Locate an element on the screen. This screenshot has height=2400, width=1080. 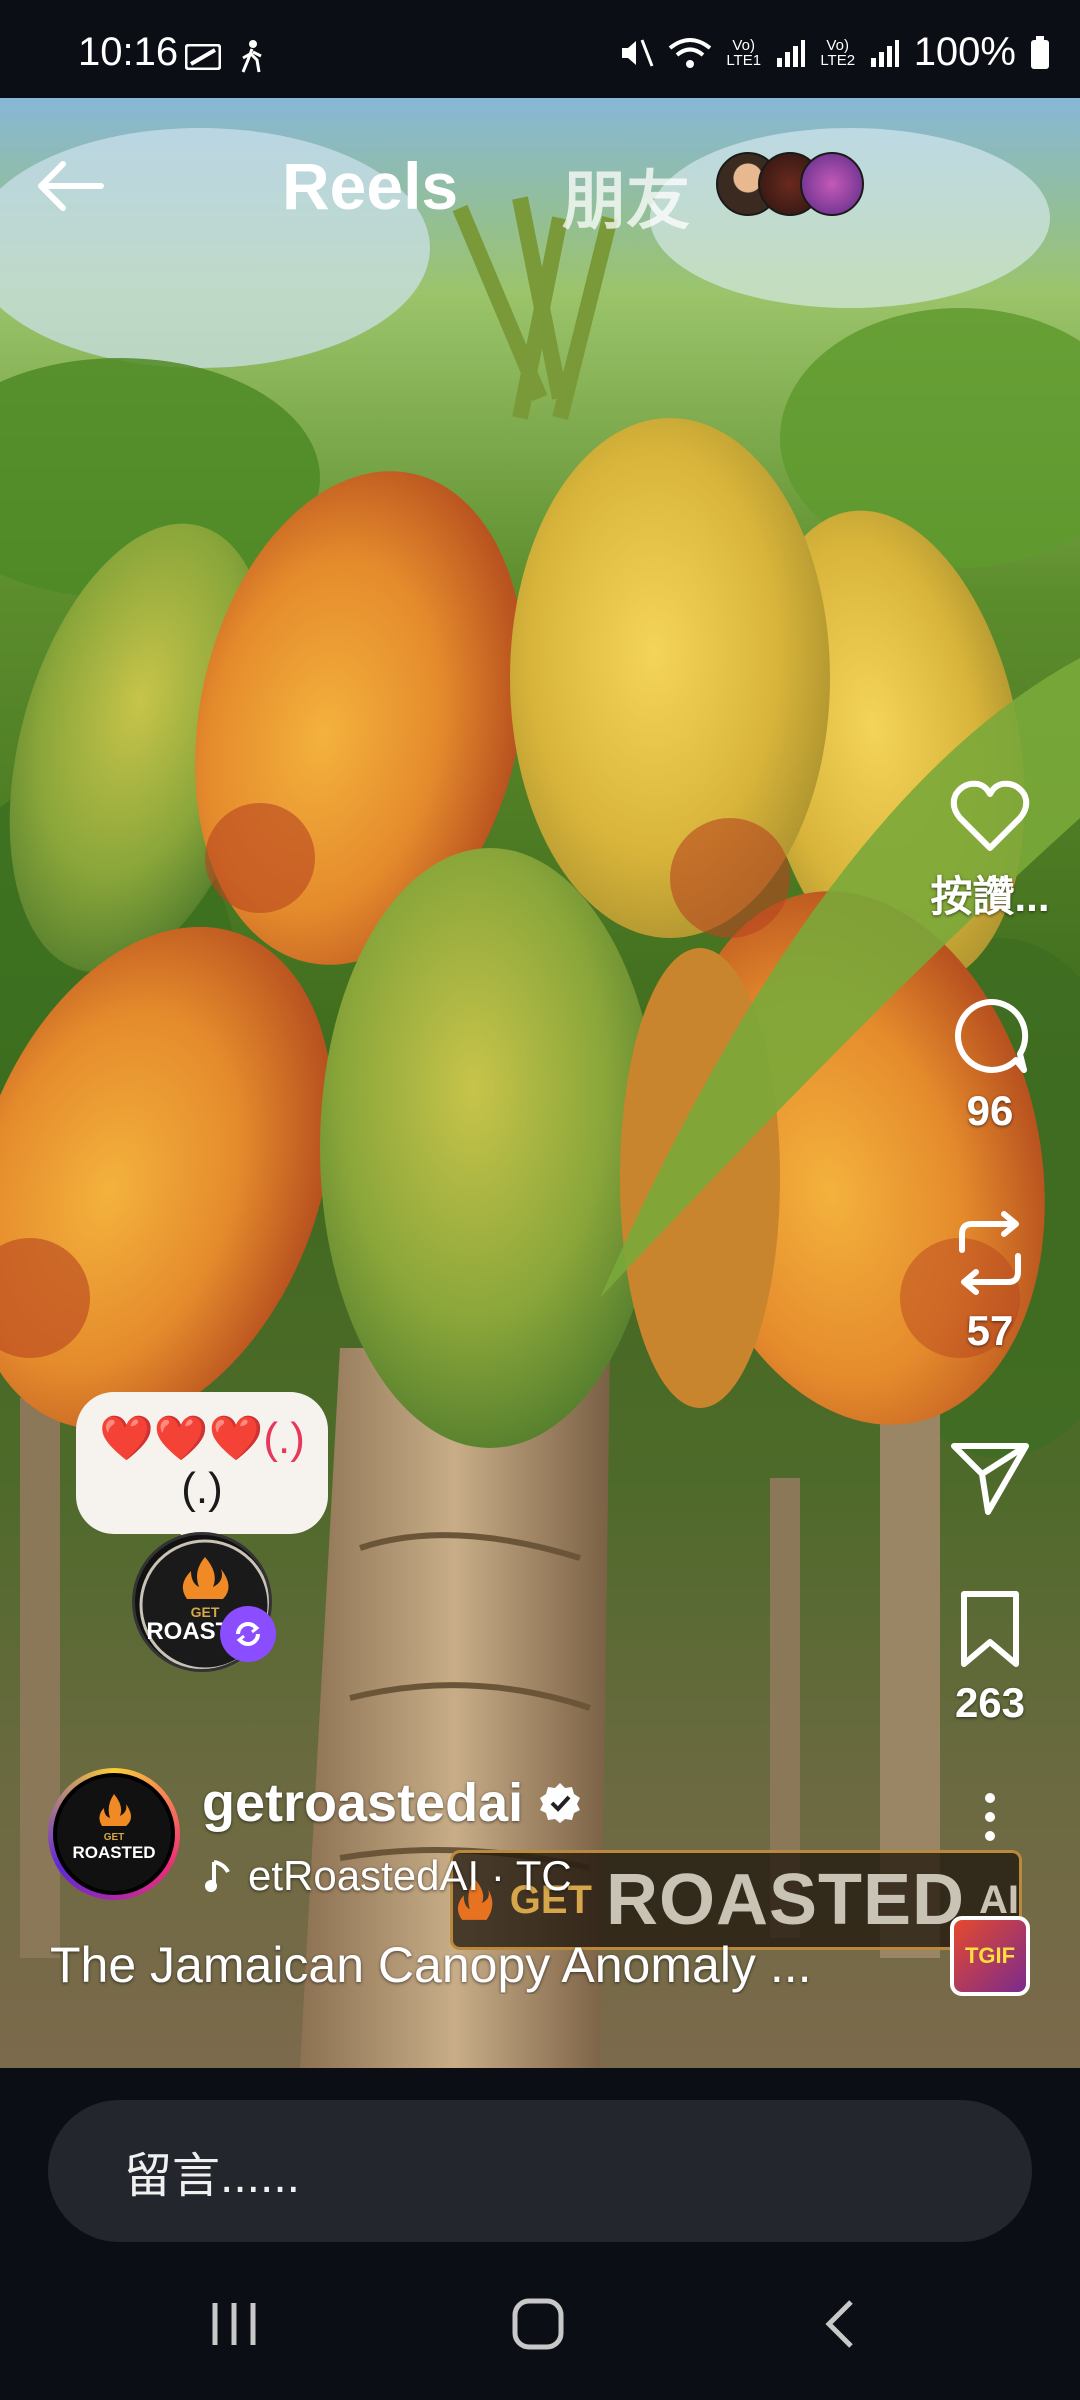
status-time: 10:16 is located at coordinates (128, 52).